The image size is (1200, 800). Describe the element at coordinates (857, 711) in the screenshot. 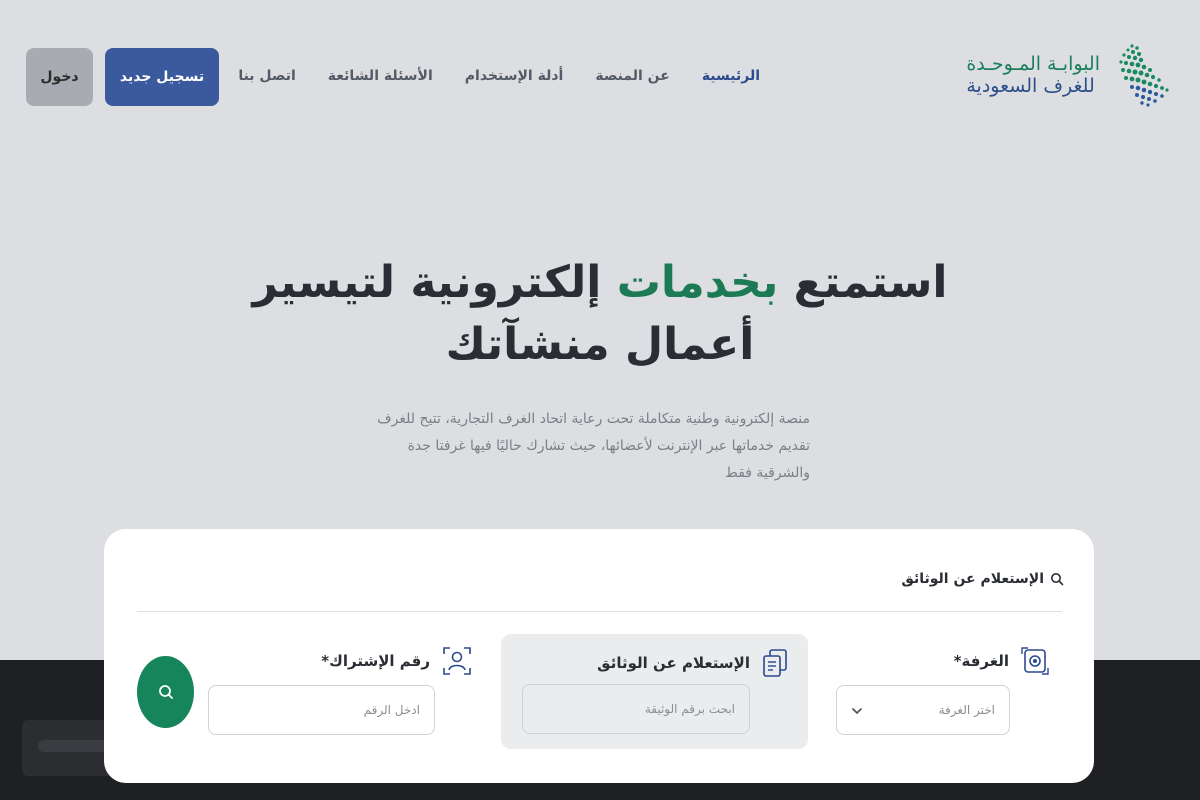

I see `chevron-down-icon` at that location.